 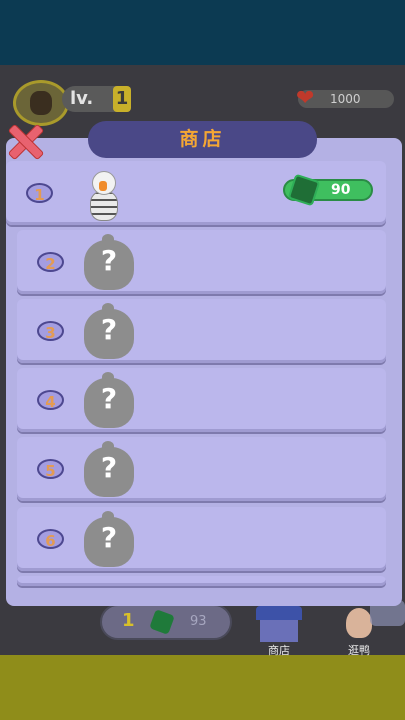 I want to click on shop-item-3: 3 ?, so click(x=201, y=331).